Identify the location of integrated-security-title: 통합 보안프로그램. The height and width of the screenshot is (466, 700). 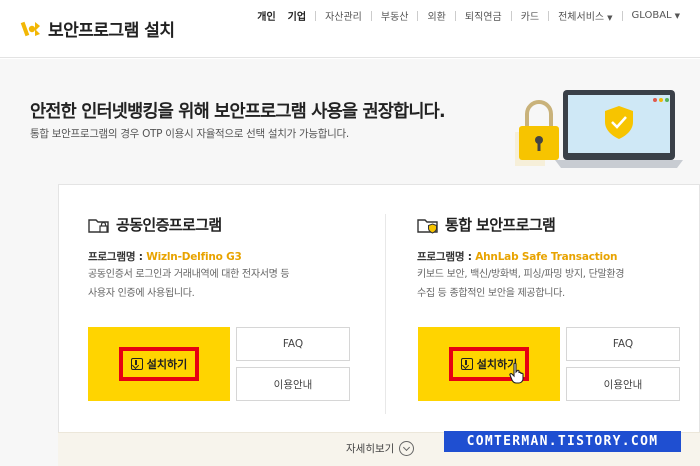
(500, 225).